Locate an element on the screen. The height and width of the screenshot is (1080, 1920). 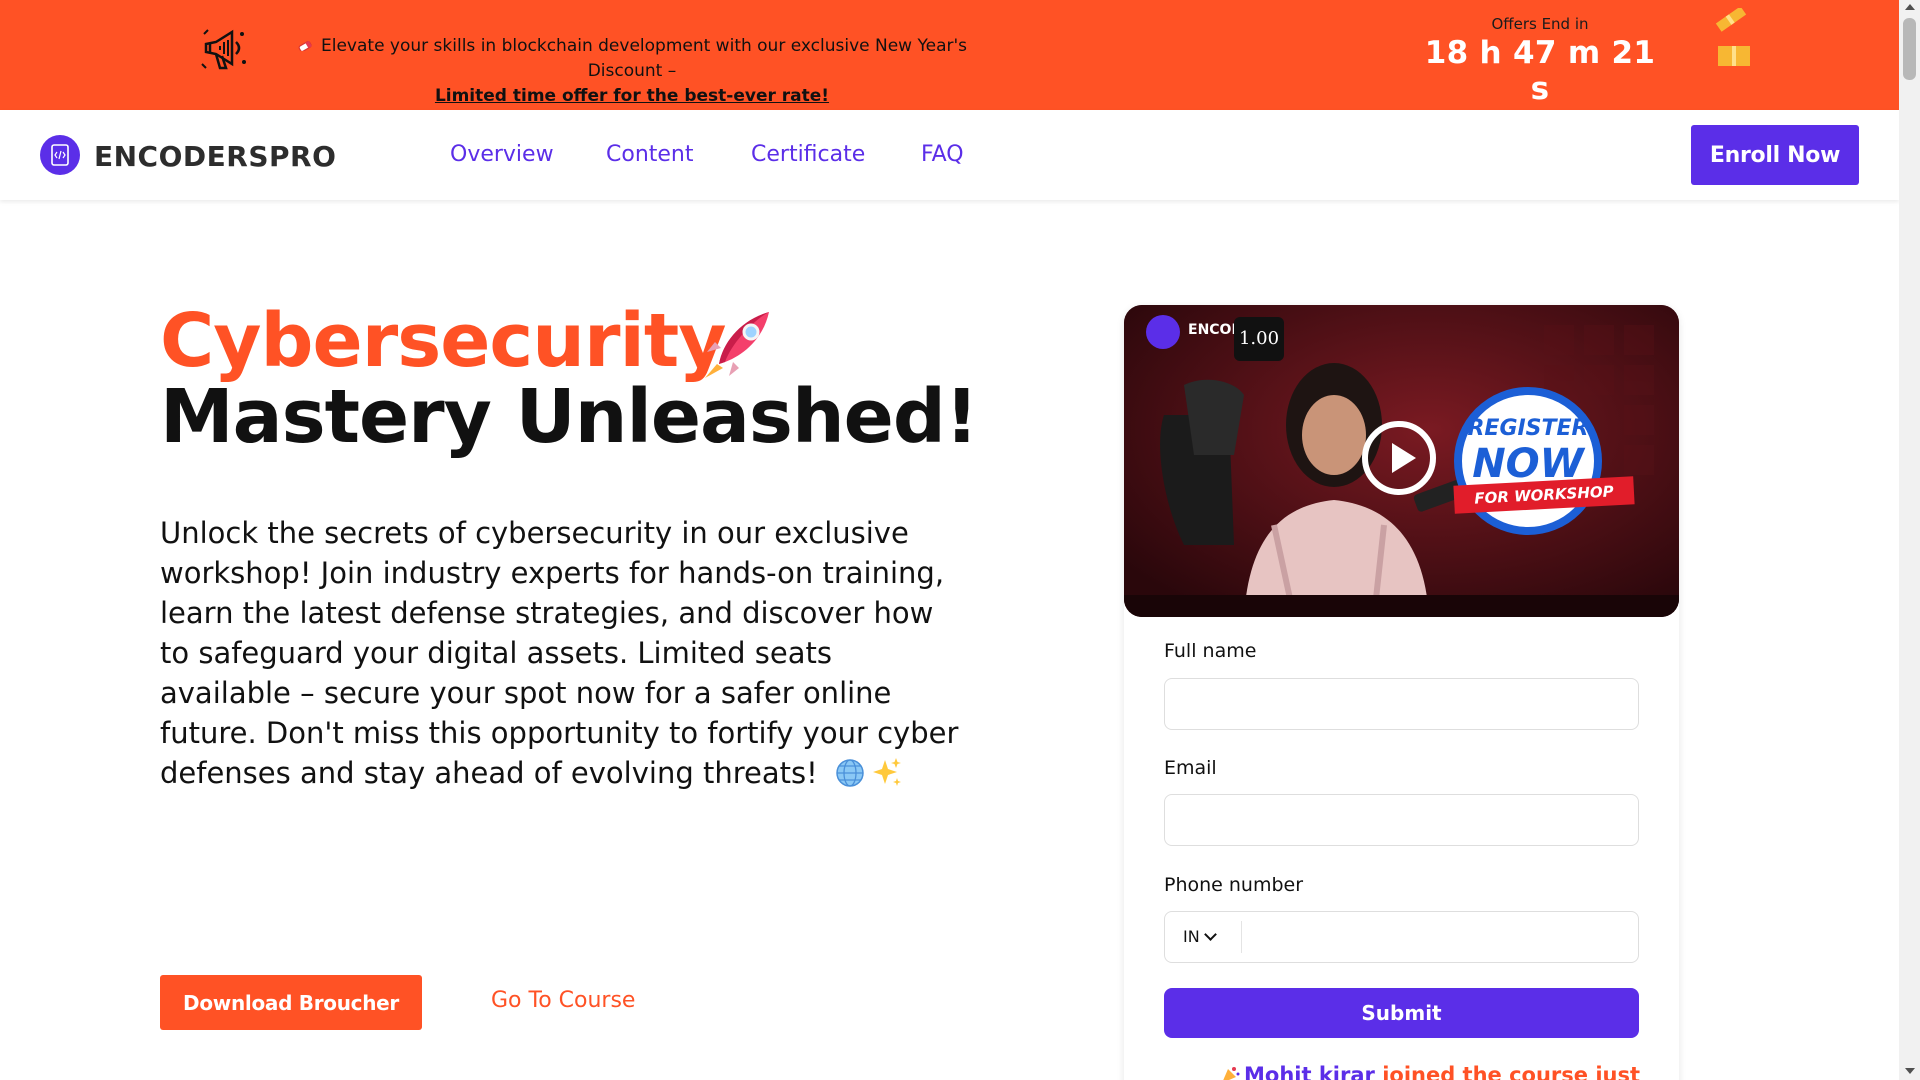
hero-title: Mastery Unleashed! is located at coordinates (569, 417).